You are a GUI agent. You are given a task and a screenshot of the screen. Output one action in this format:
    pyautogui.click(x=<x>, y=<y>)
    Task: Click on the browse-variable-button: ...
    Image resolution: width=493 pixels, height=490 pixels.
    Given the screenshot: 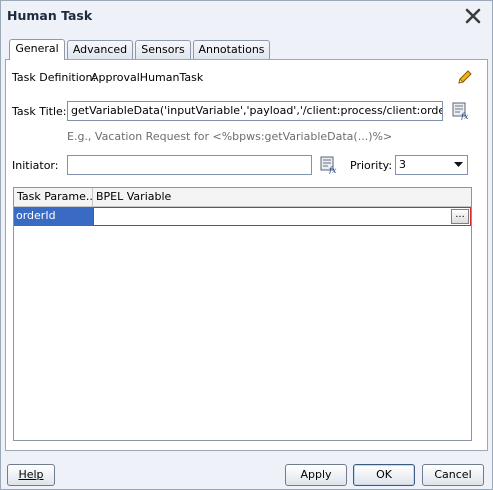 What is the action you would take?
    pyautogui.click(x=460, y=216)
    